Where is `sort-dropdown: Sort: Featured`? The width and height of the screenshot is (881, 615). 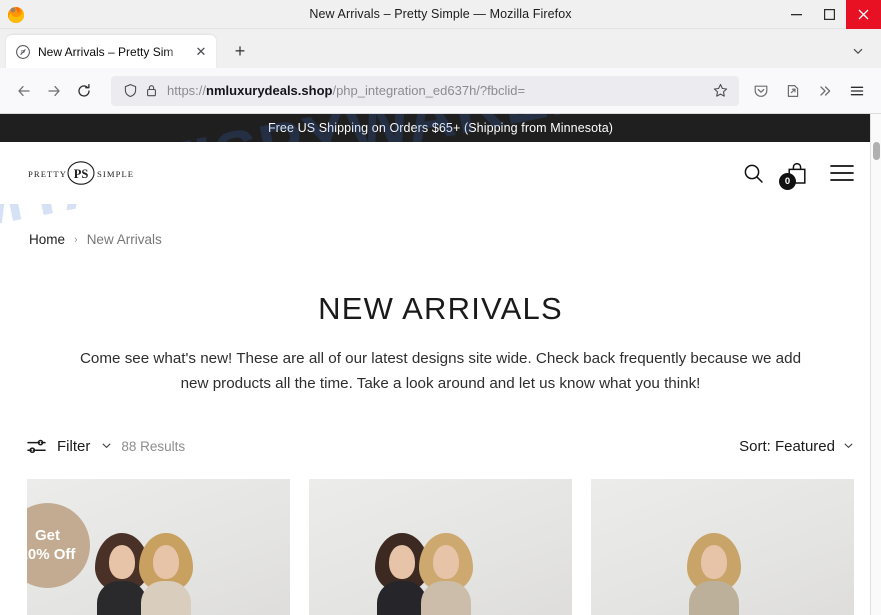
sort-dropdown: Sort: Featured is located at coordinates (796, 446).